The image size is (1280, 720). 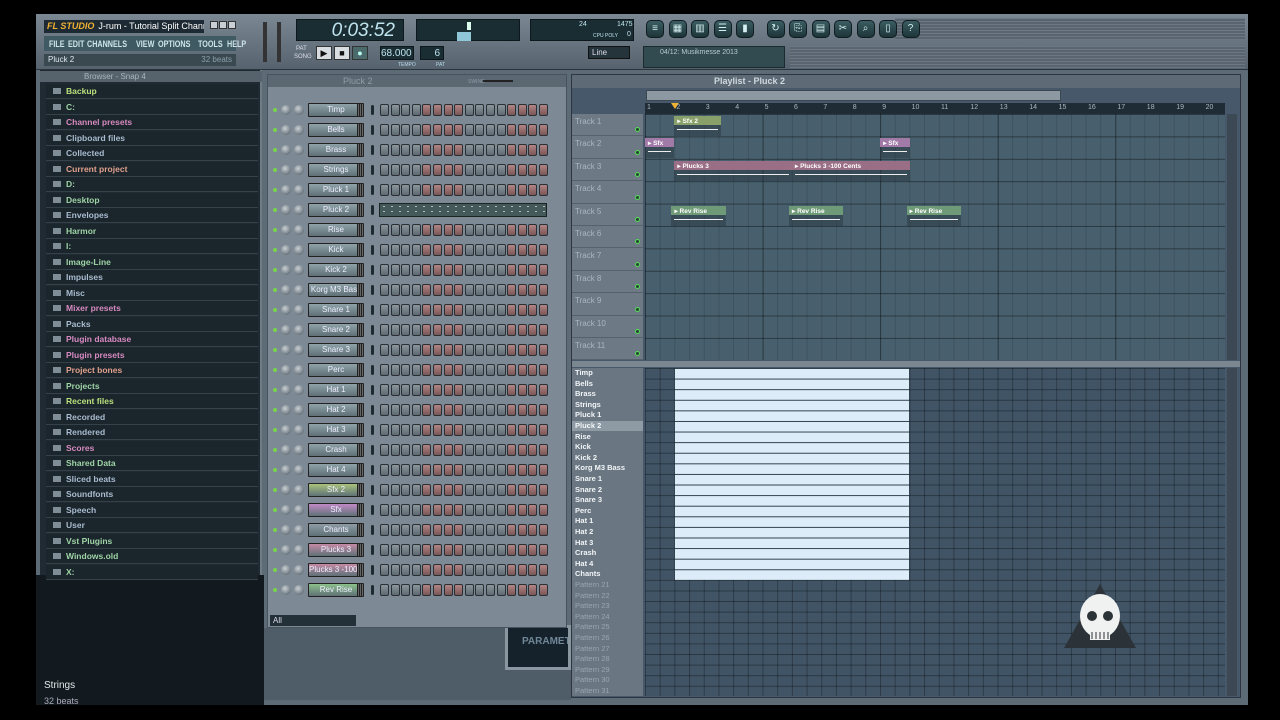 I want to click on menu-file: FILE, so click(x=57, y=44).